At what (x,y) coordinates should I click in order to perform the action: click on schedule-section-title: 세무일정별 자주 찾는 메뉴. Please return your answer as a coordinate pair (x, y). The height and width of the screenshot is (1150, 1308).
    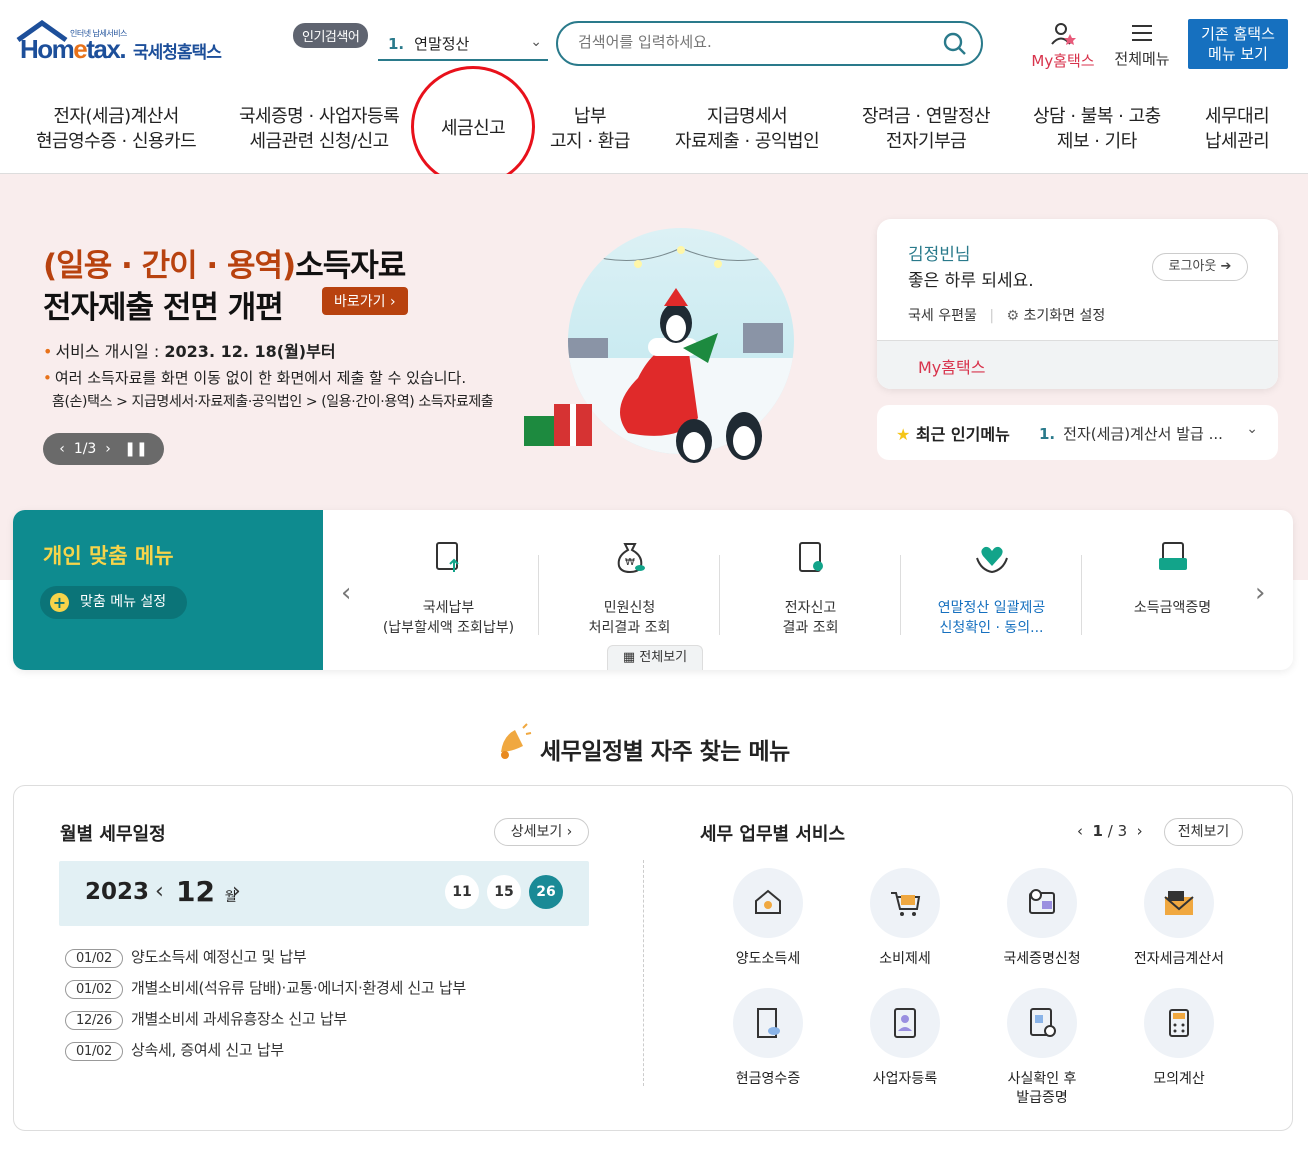
    Looking at the image, I should click on (665, 752).